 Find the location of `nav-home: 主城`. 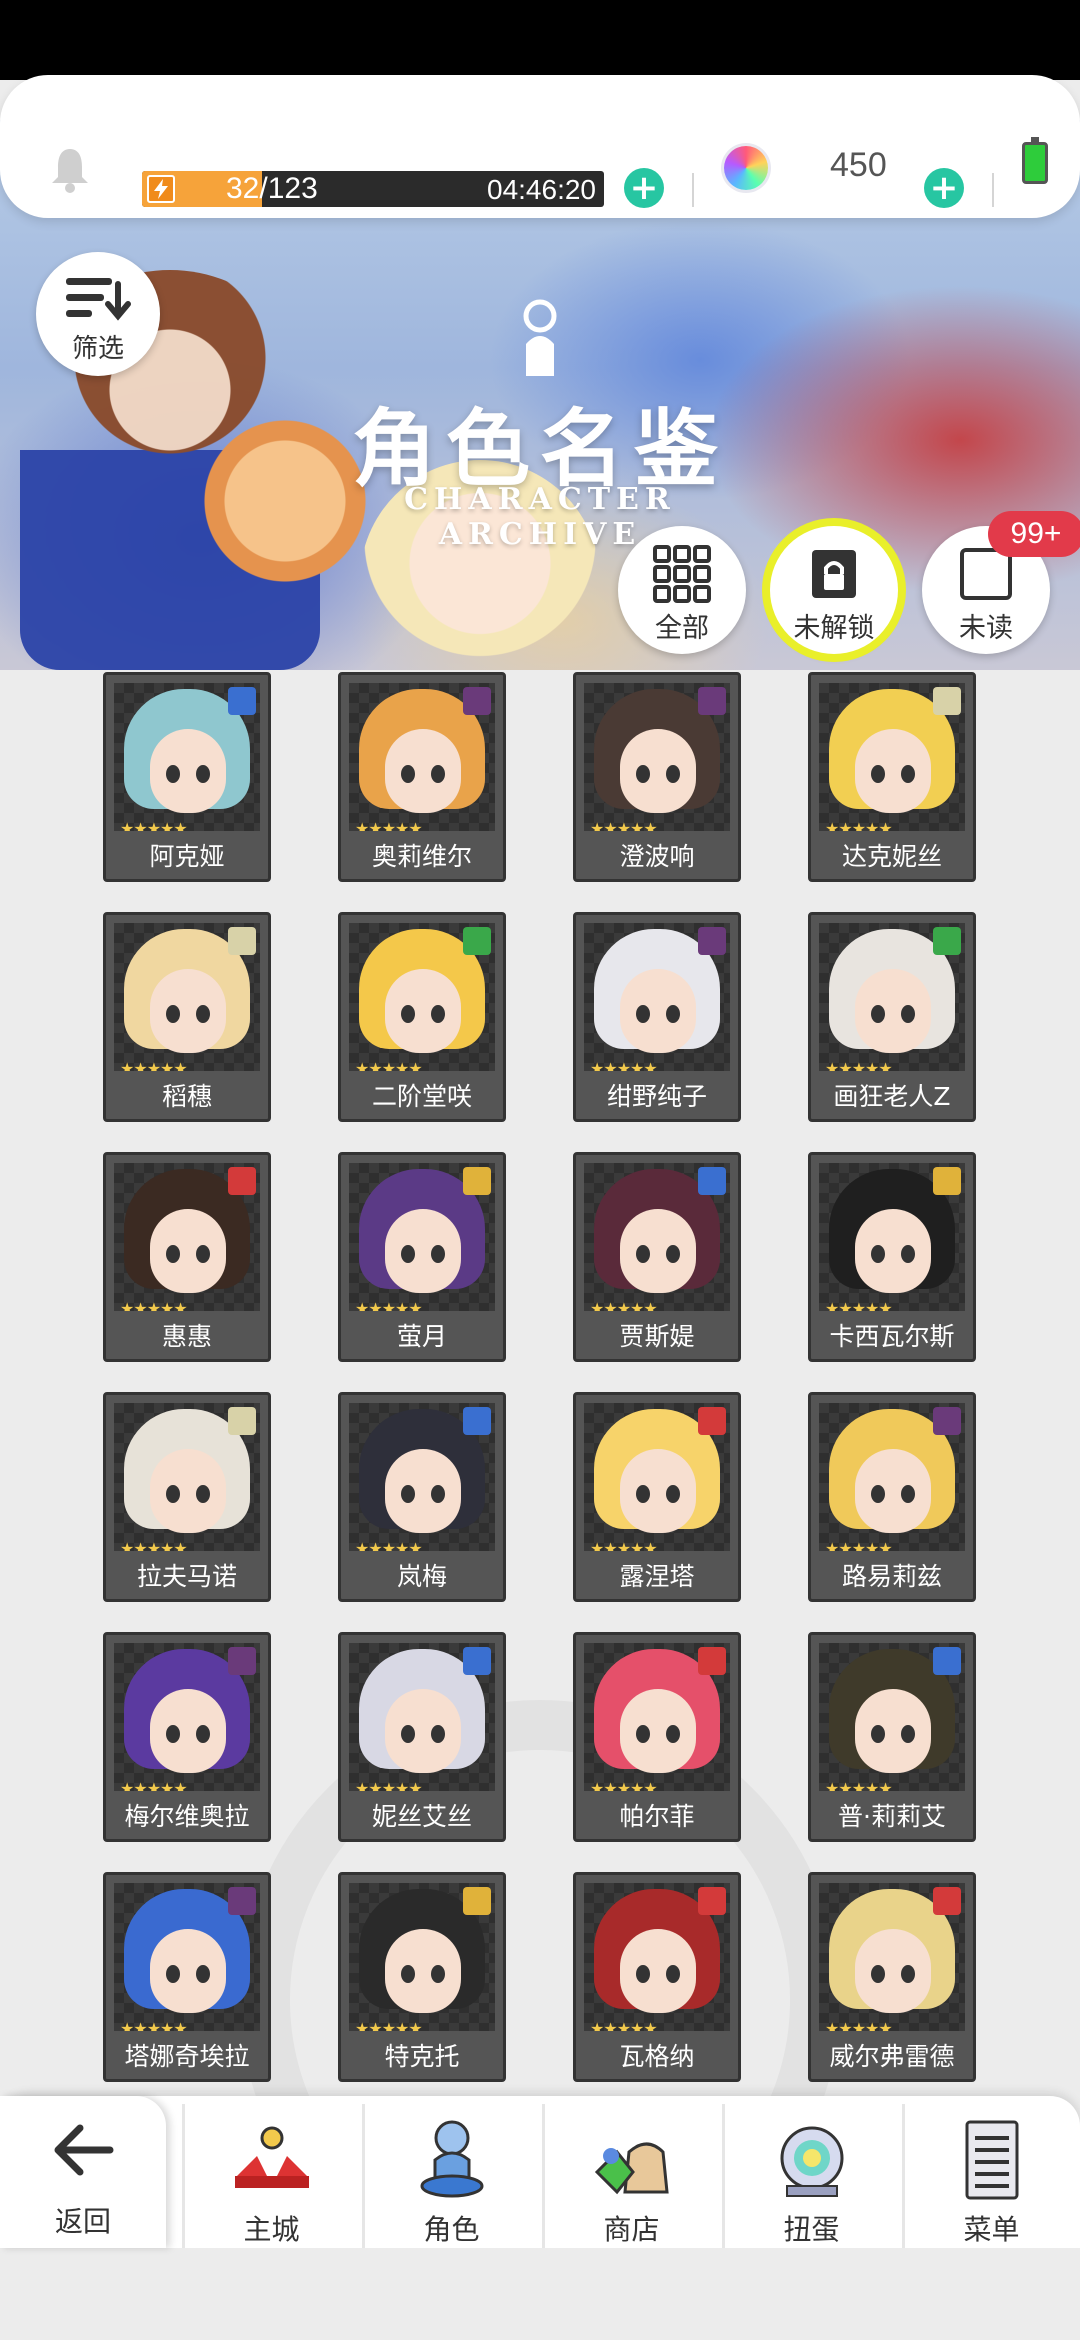

nav-home: 主城 is located at coordinates (270, 2176).